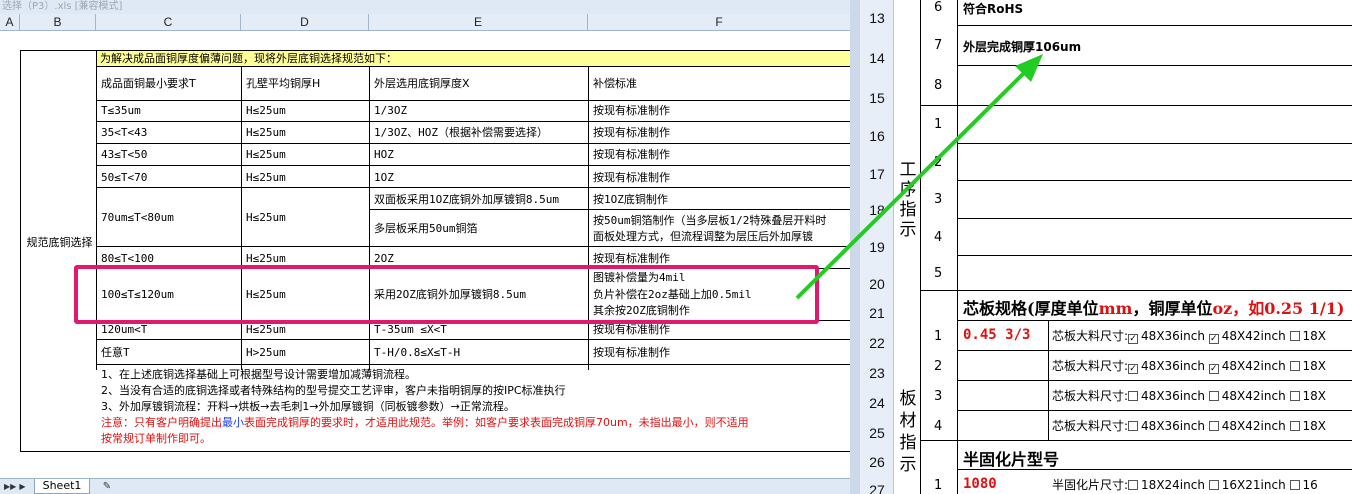 Image resolution: width=1352 pixels, height=494 pixels. What do you see at coordinates (122, 132) in the screenshot?
I see `table-cell: 35<T<43` at bounding box center [122, 132].